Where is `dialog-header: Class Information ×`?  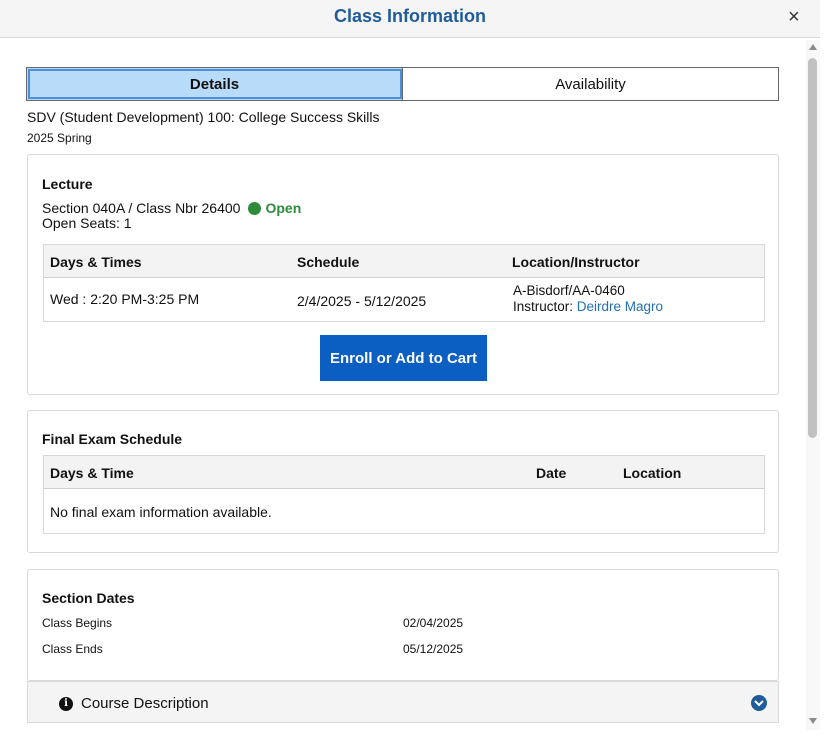
dialog-header: Class Information × is located at coordinates (410, 19).